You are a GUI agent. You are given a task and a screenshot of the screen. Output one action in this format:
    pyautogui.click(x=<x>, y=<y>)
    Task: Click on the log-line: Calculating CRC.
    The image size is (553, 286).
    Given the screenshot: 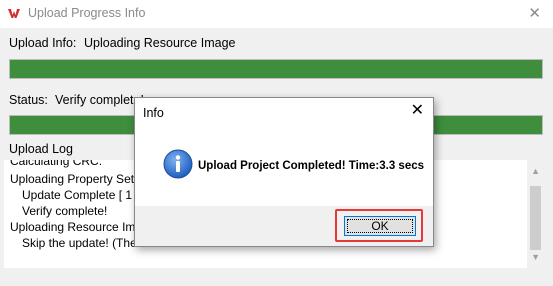 What is the action you would take?
    pyautogui.click(x=56, y=164)
    